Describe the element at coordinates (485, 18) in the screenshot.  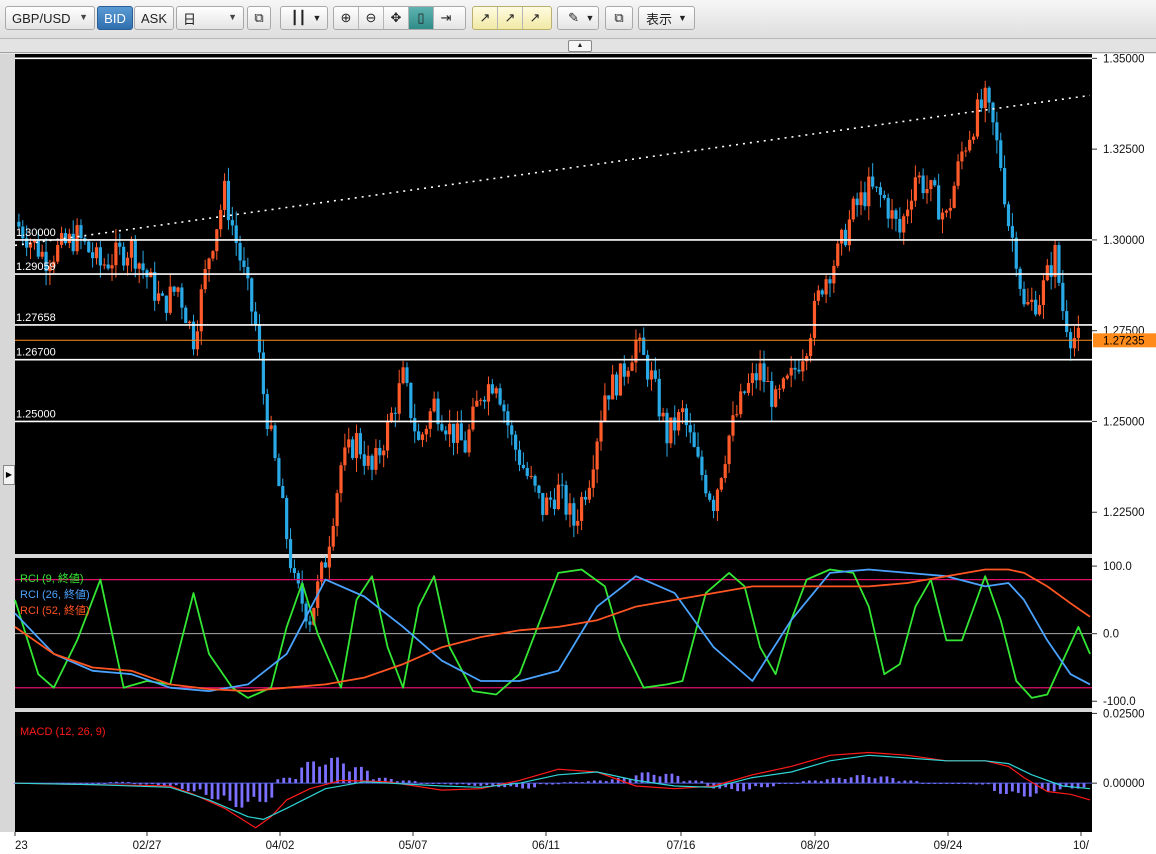
I see `indicator-add-icon: ↗` at that location.